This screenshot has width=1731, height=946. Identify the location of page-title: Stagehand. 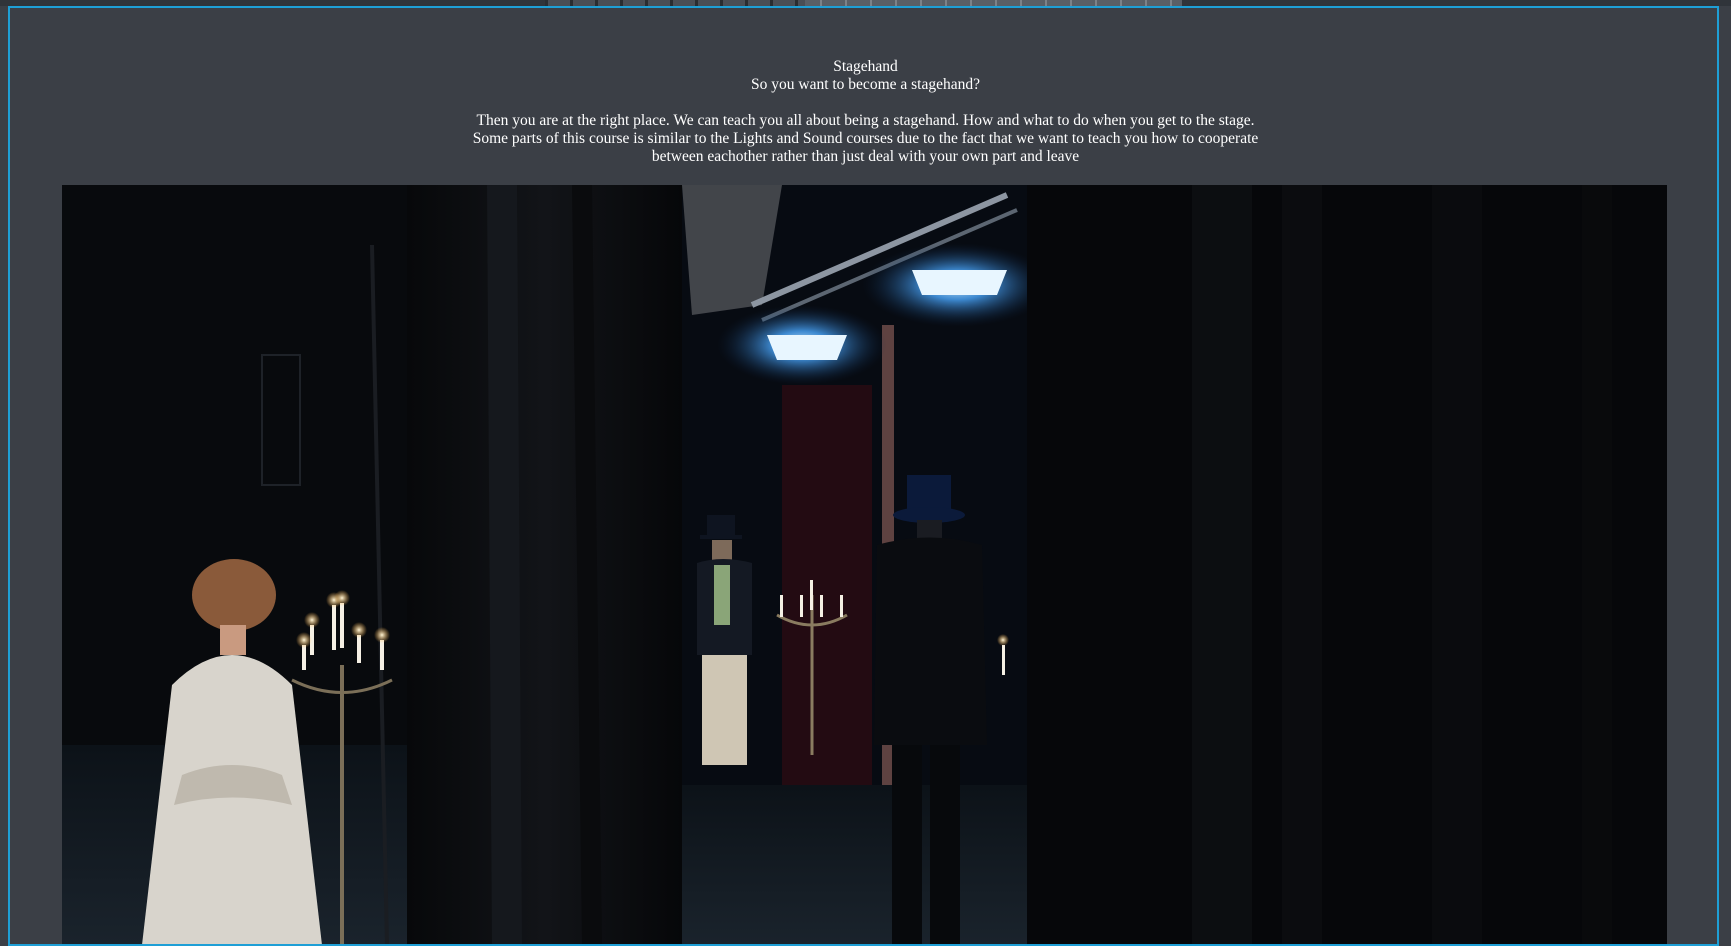
(865, 66).